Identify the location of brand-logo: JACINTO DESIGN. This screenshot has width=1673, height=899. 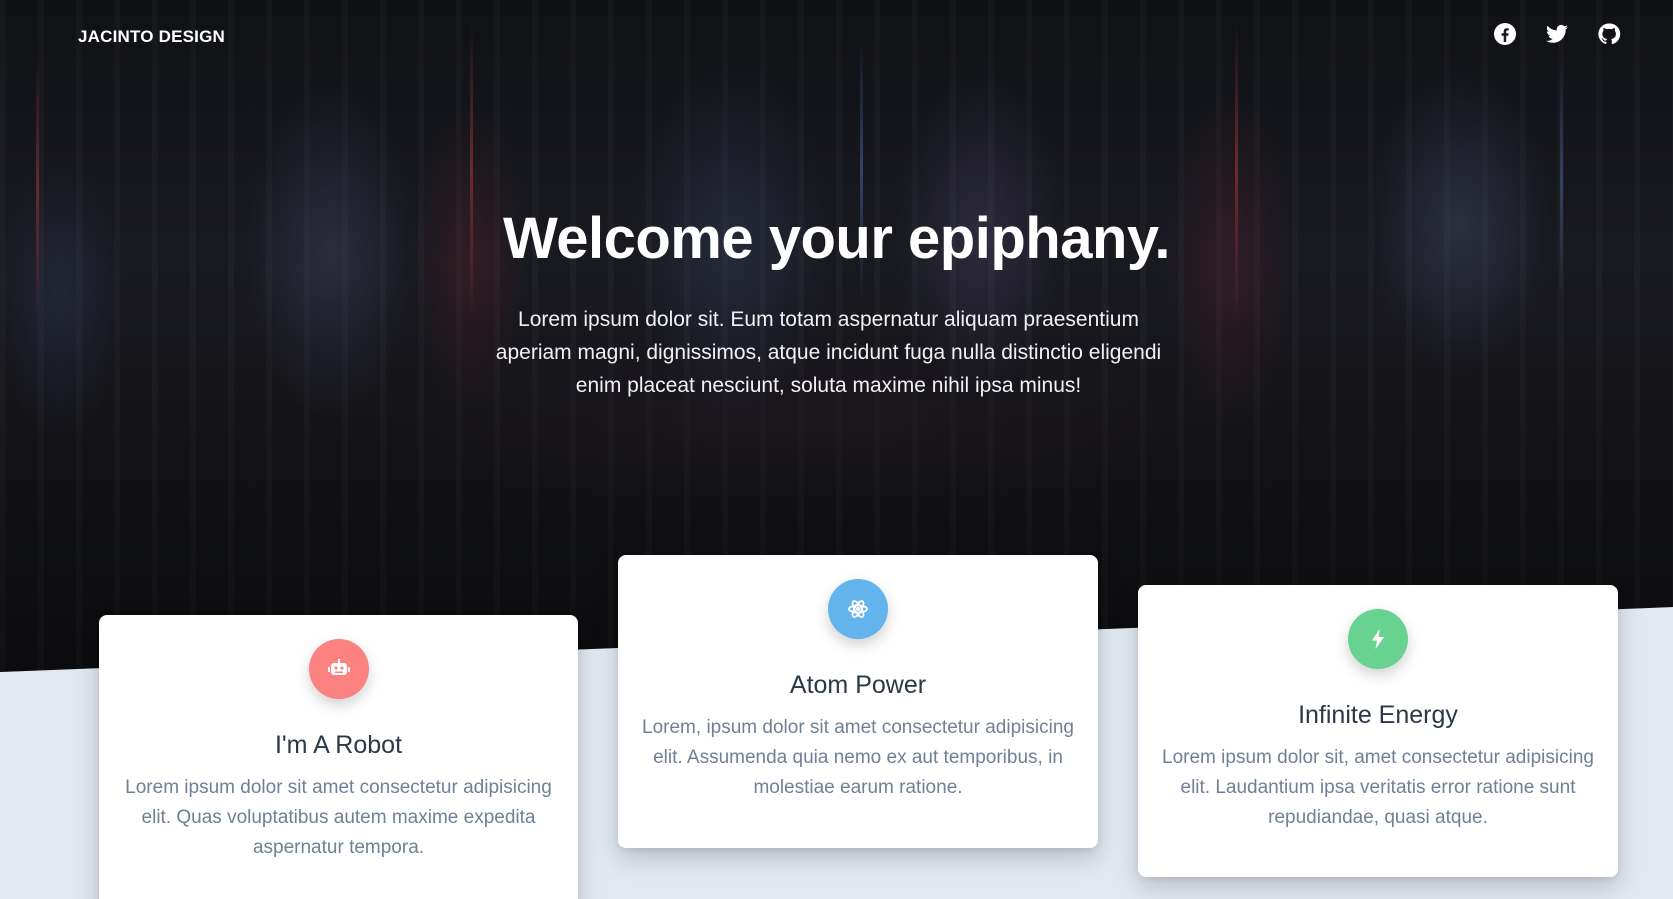
(151, 37).